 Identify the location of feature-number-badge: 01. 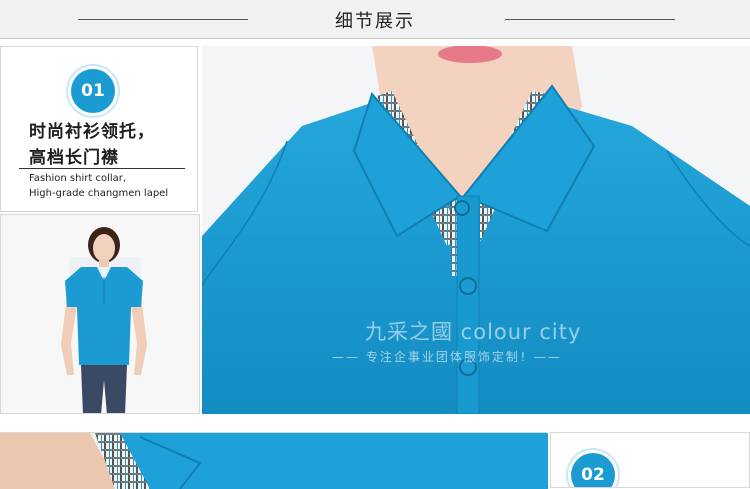
(93, 91).